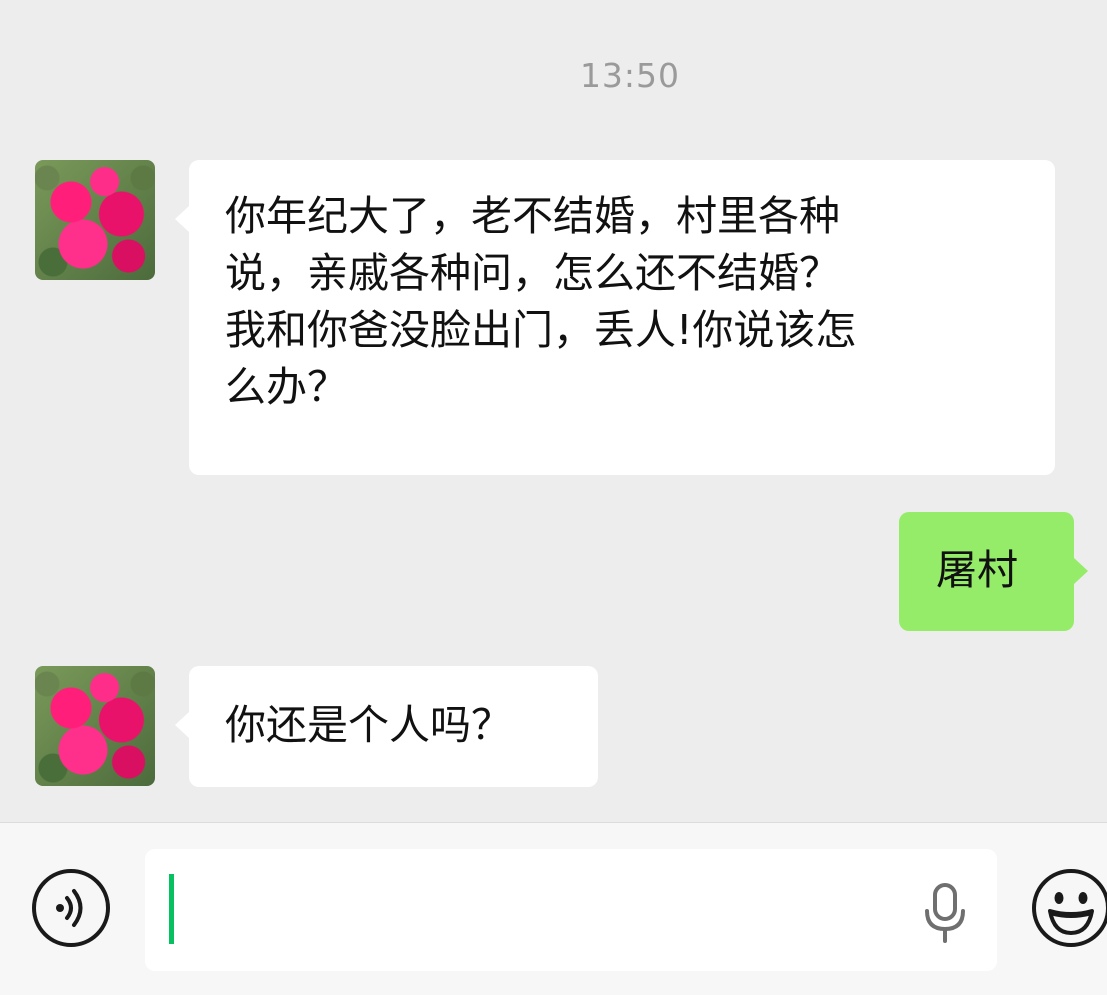  What do you see at coordinates (532, 273) in the screenshot?
I see `message-line: 说，亲戚各种问，怎么还不结婚？` at bounding box center [532, 273].